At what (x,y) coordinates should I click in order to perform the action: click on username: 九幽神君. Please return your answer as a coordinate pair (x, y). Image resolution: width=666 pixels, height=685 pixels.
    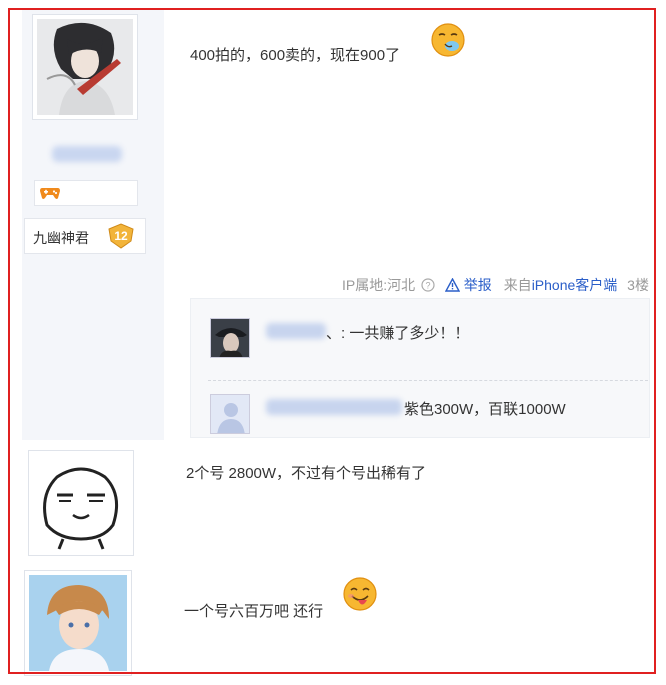
    Looking at the image, I should click on (61, 238).